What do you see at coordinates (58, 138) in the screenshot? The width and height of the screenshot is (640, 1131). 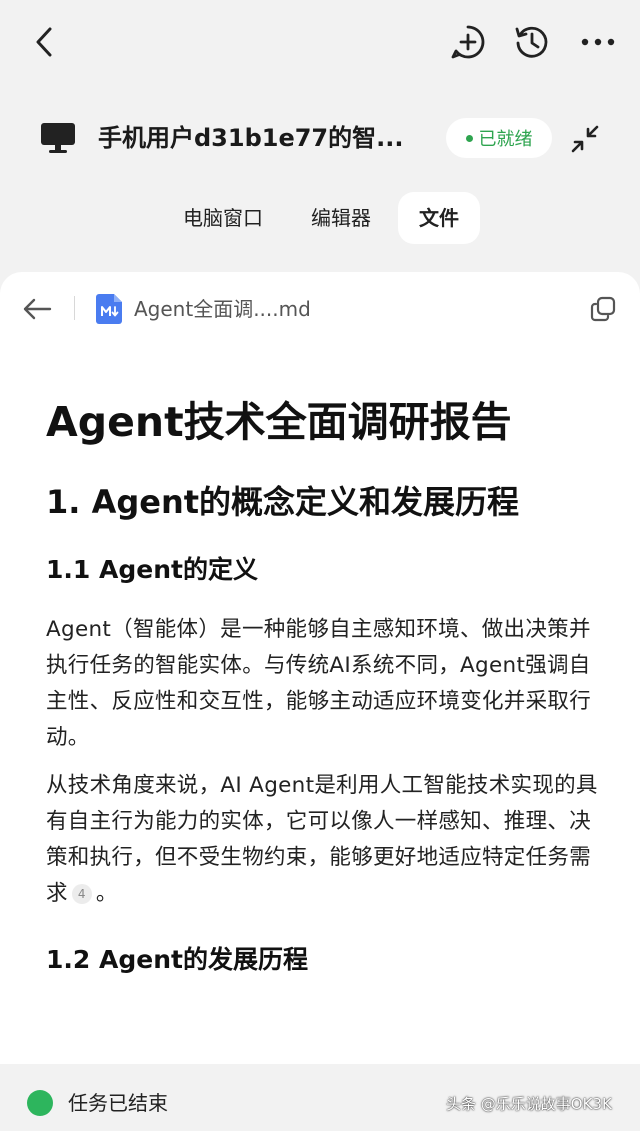 I see `monitor-icon` at bounding box center [58, 138].